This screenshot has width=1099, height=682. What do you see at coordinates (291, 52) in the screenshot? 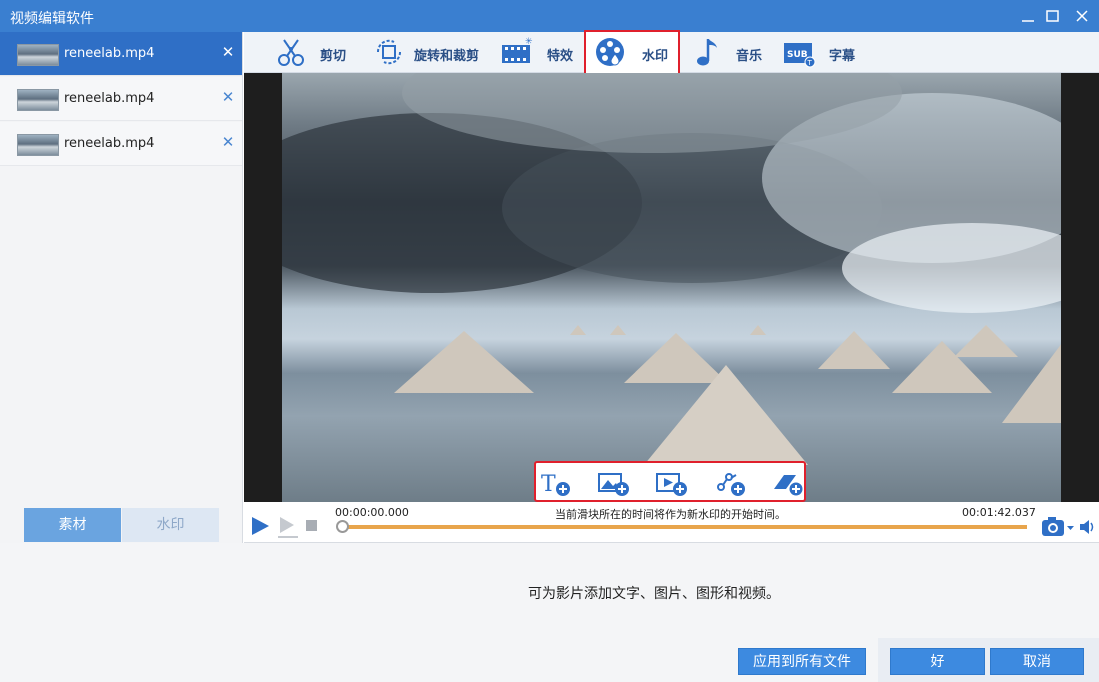
I see `scissors-icon` at bounding box center [291, 52].